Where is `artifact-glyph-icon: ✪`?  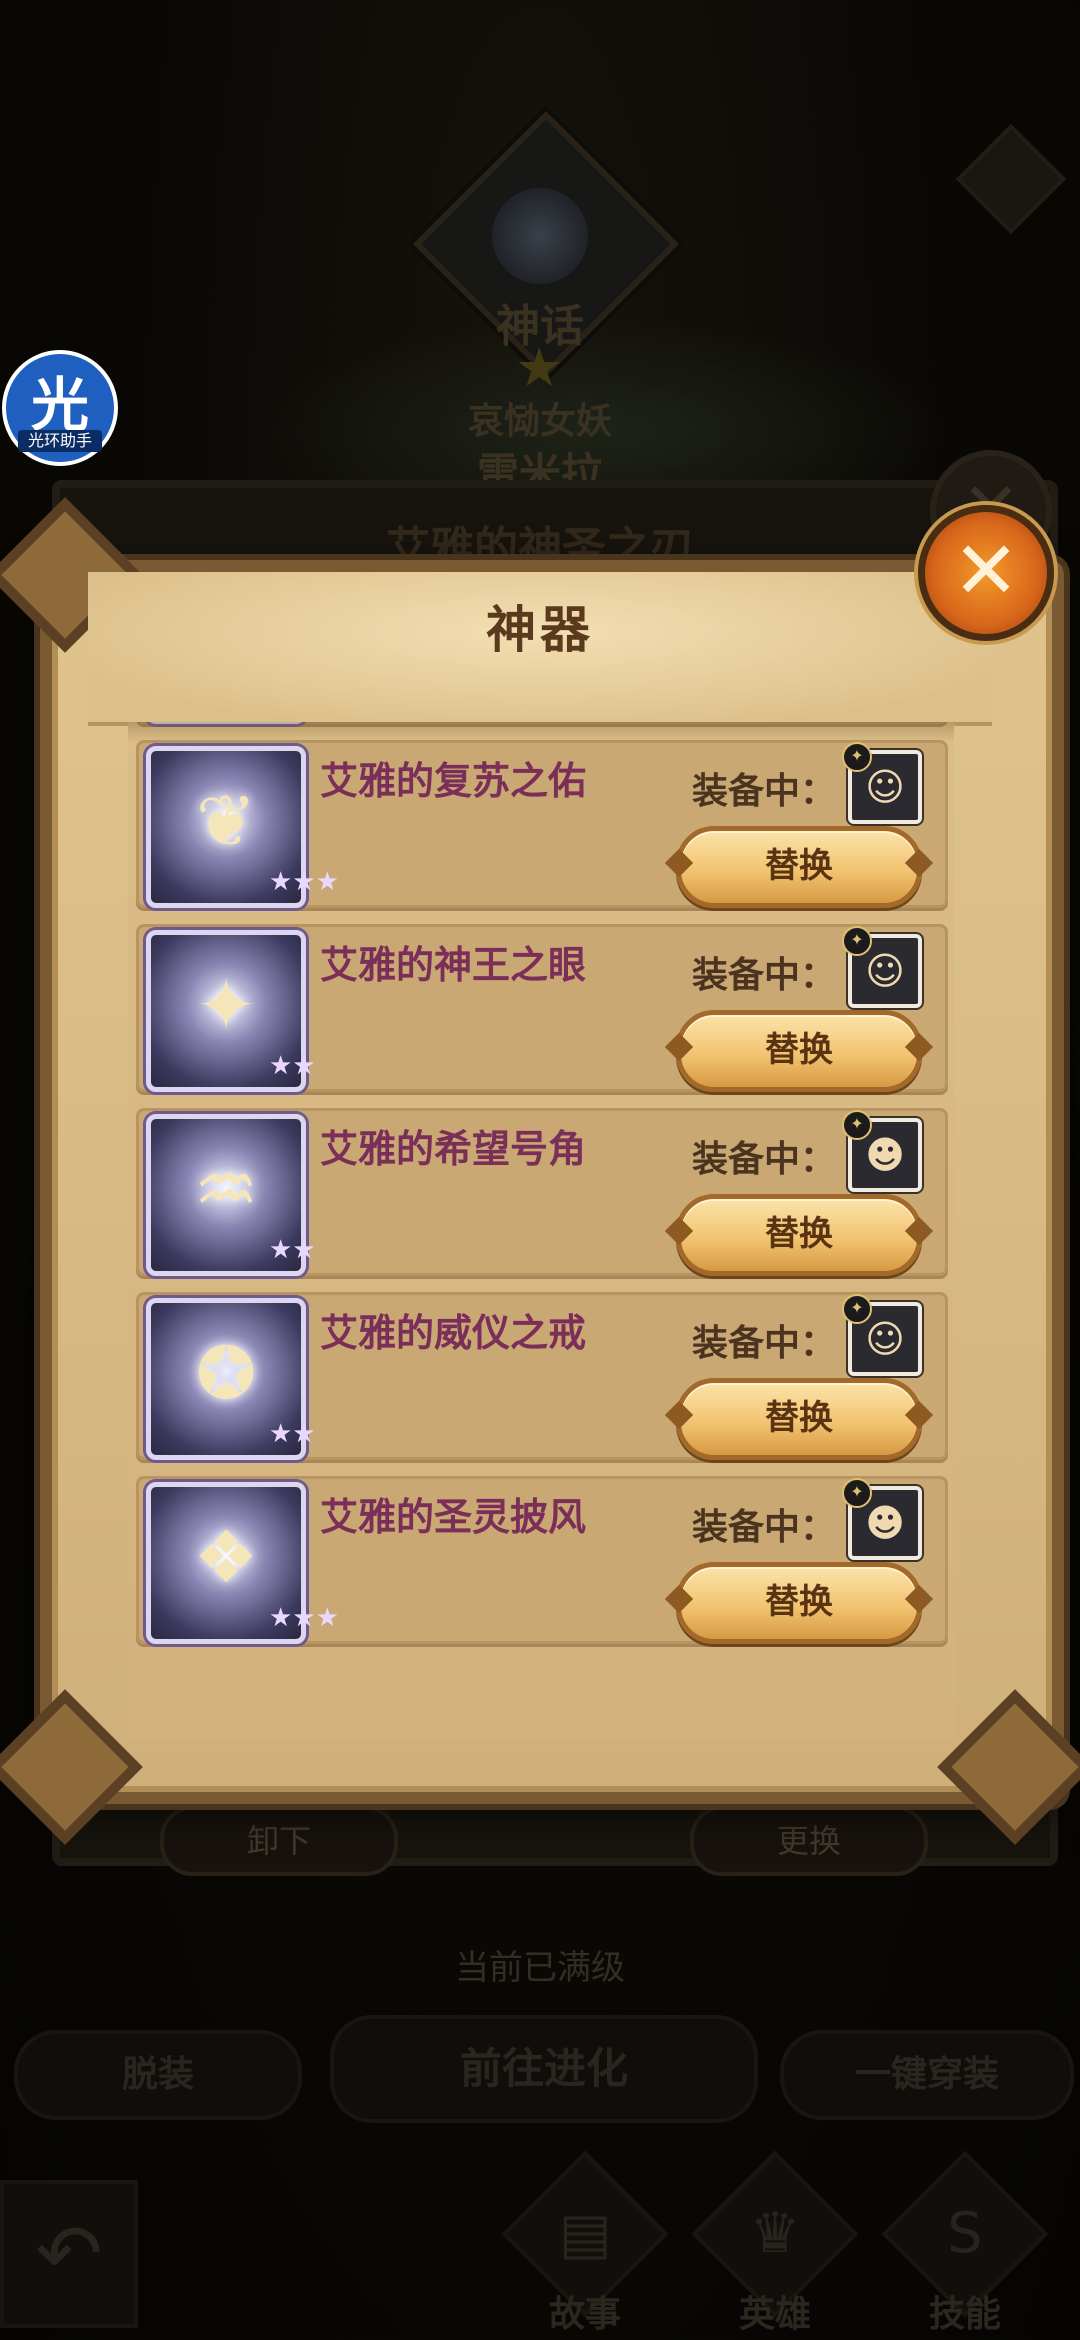
artifact-glyph-icon: ✪ is located at coordinates (226, 1373).